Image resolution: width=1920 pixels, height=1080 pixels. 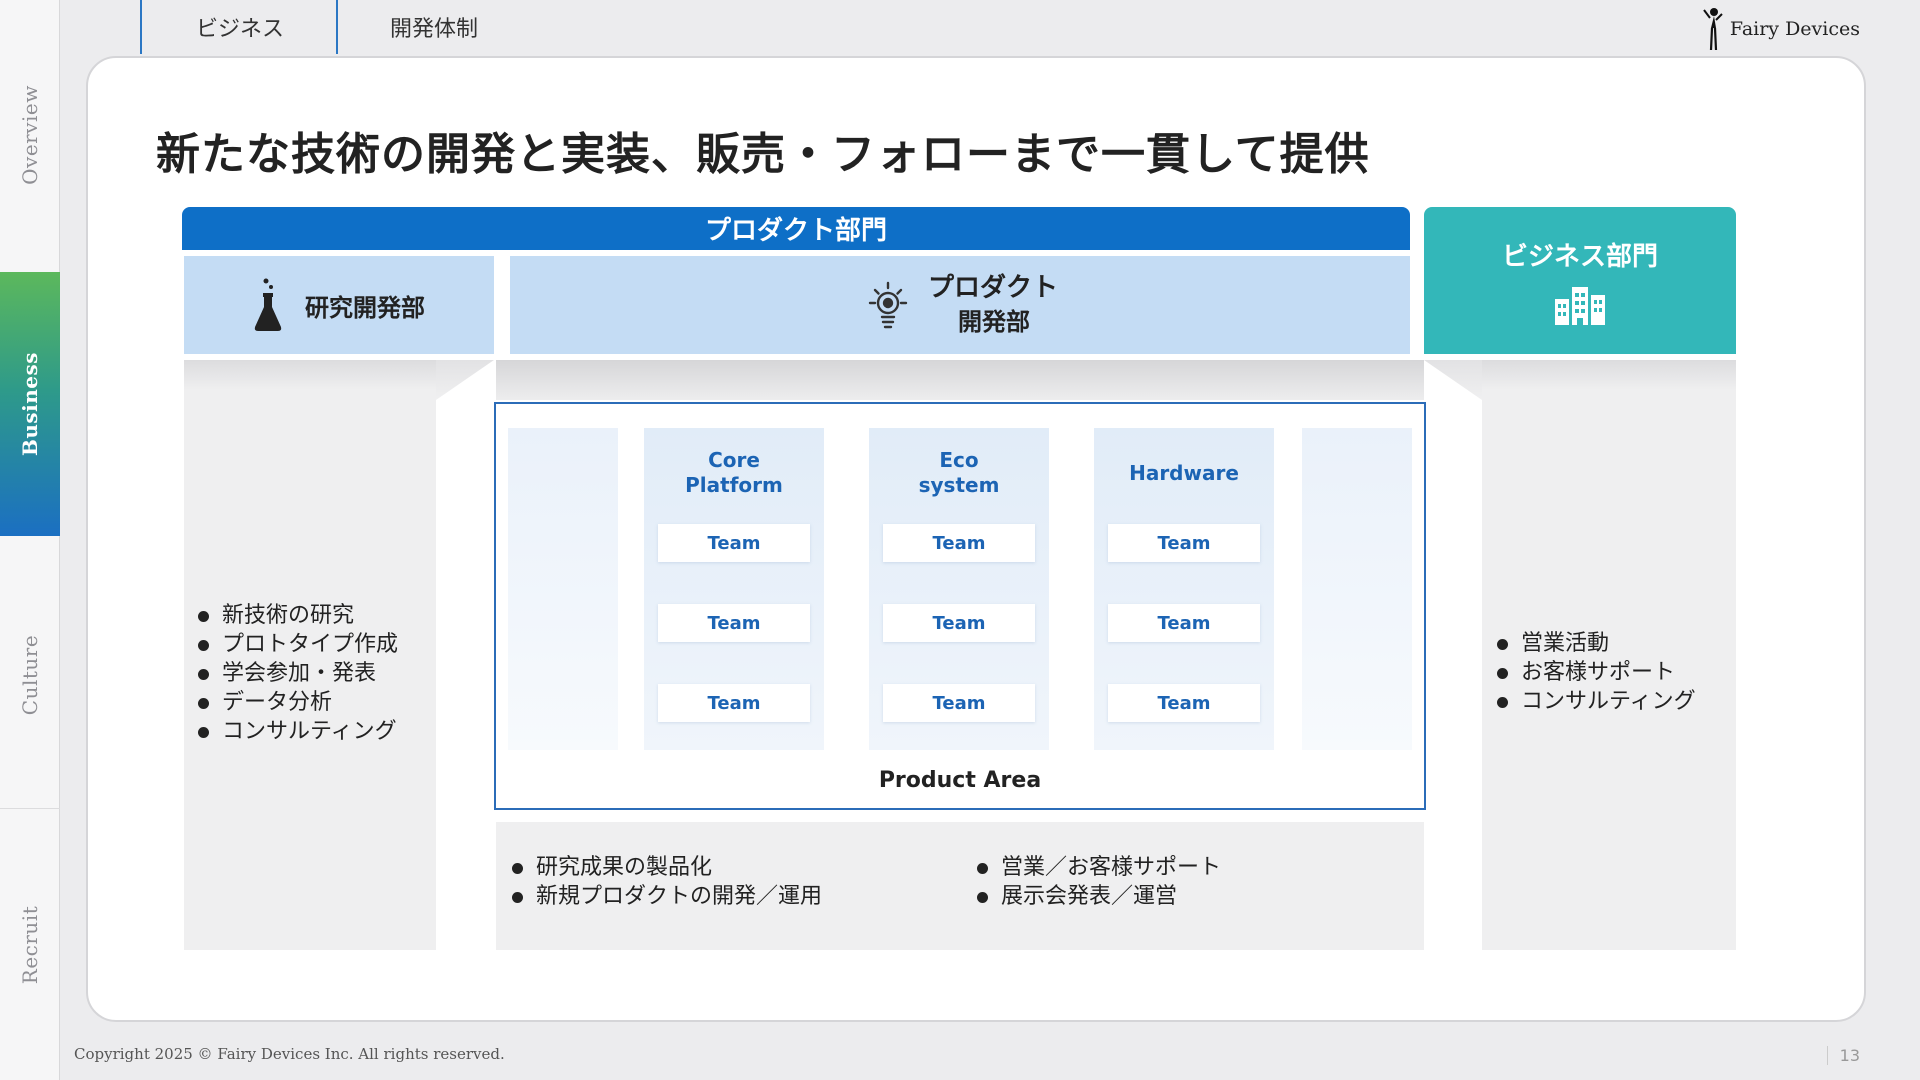 I want to click on building-icon, so click(x=1580, y=306).